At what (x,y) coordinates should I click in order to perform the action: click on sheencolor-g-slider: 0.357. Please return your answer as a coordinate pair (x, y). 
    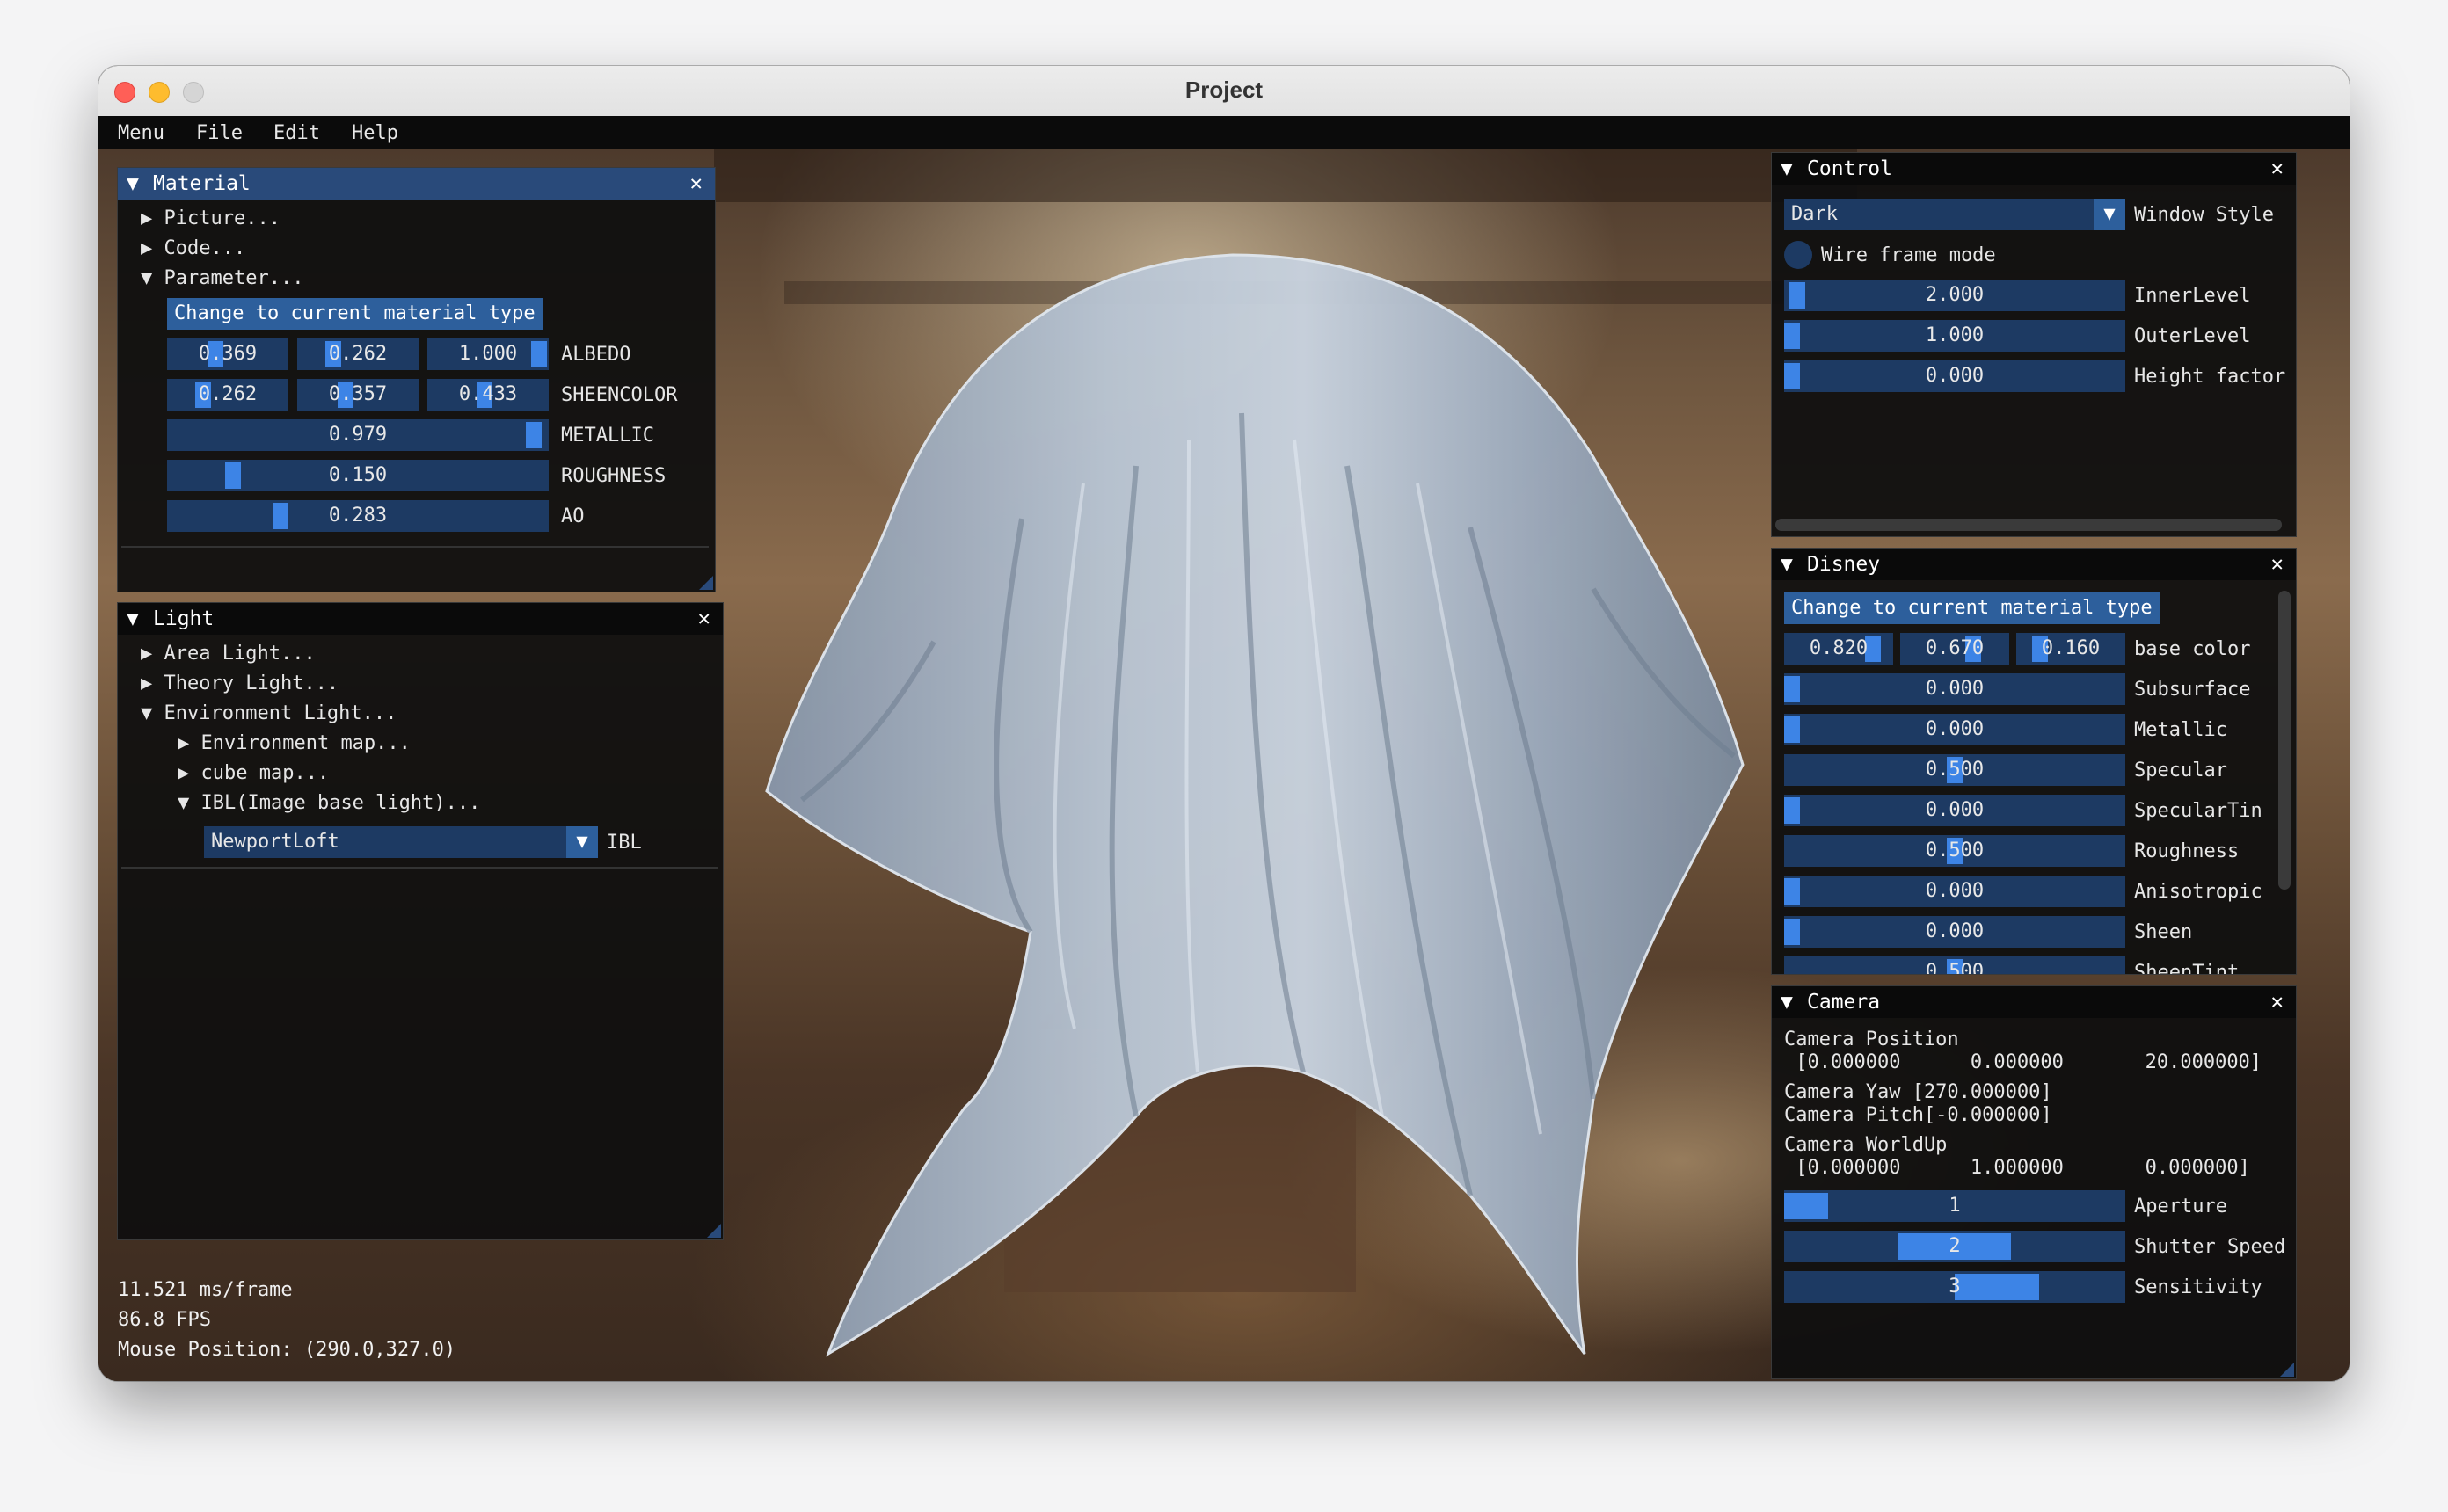
    Looking at the image, I should click on (358, 395).